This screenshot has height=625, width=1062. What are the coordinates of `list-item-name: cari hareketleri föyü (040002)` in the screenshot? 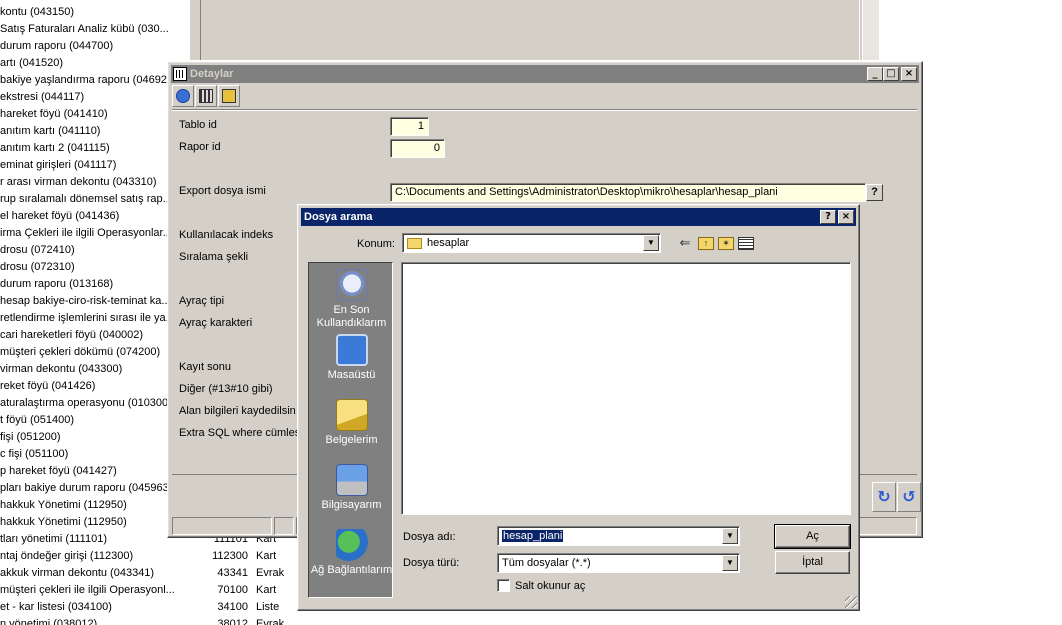 It's located at (72, 335).